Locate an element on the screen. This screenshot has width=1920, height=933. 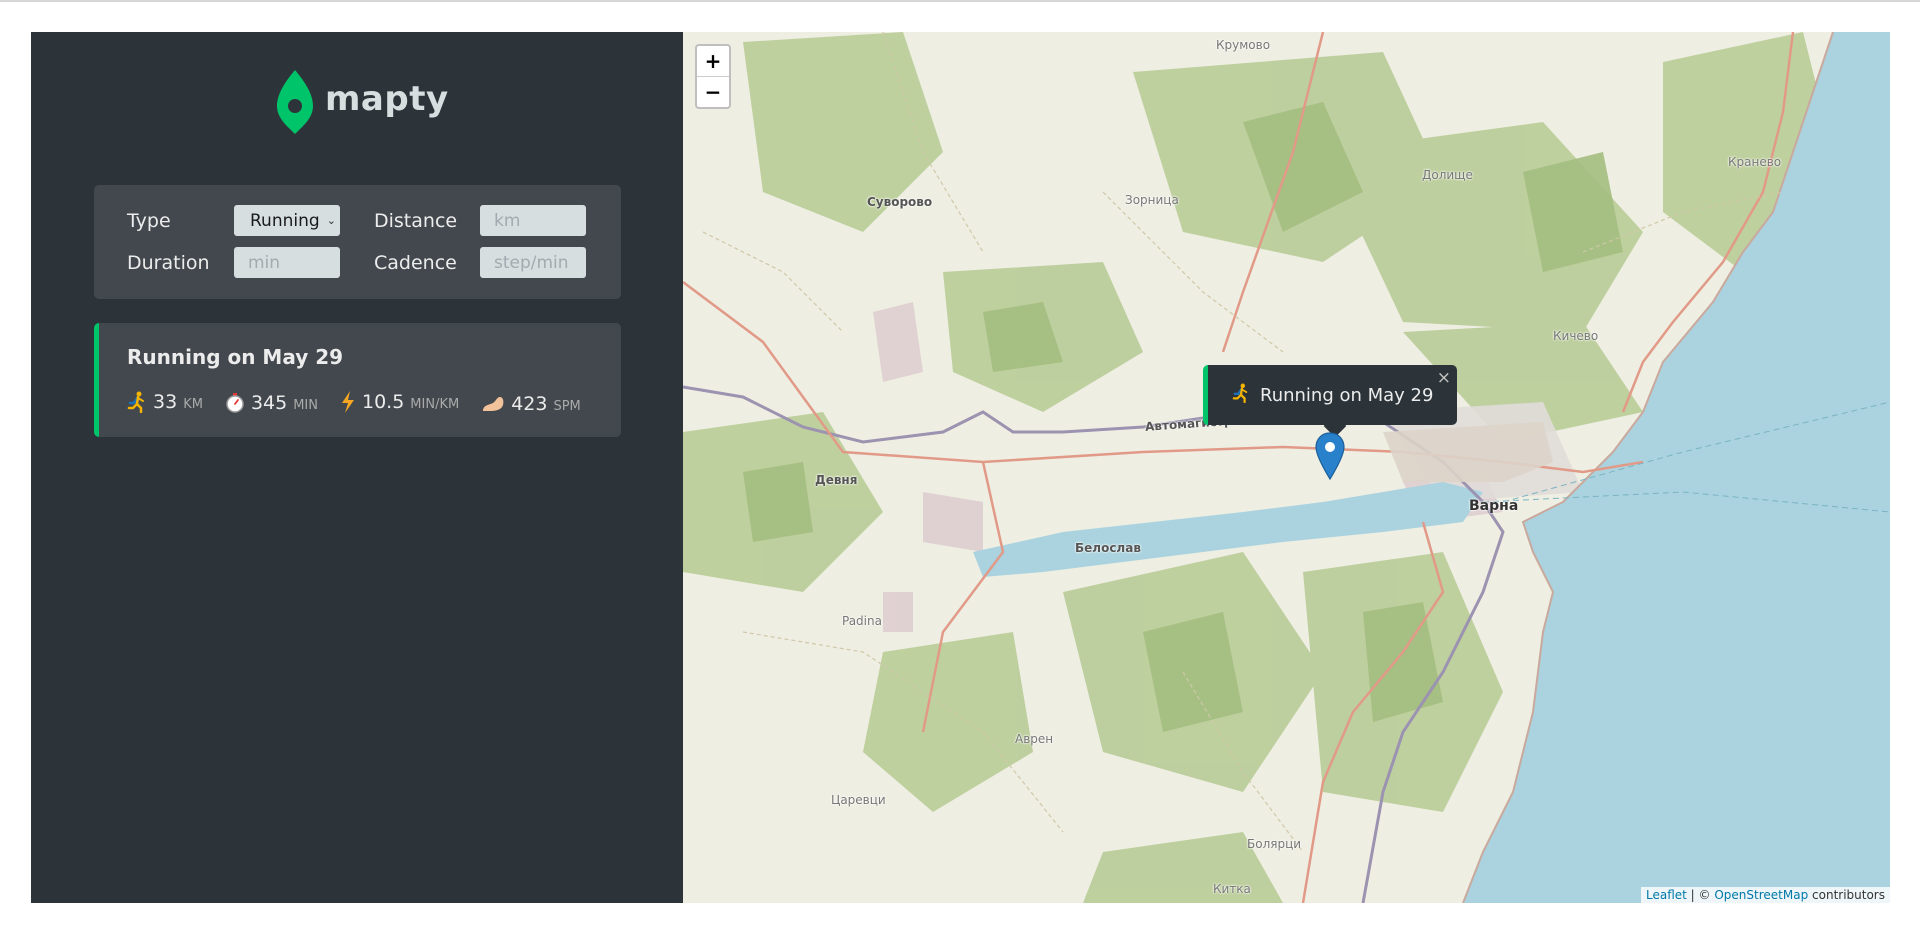
workout-pace: 10.5 min/km is located at coordinates (399, 402).